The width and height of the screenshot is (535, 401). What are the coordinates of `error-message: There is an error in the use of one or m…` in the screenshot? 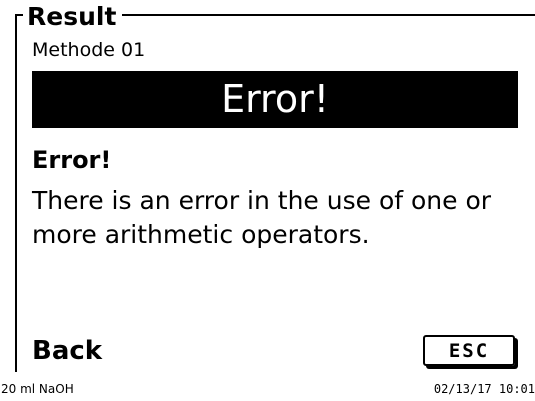 It's located at (262, 217).